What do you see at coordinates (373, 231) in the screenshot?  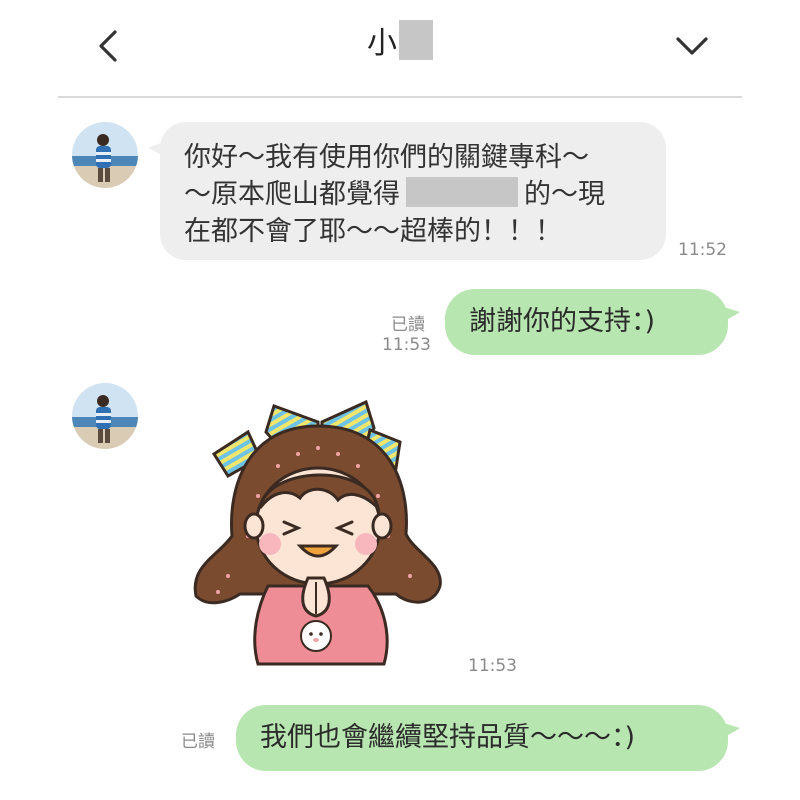 I see `message-line: 在都不會了耶～～超棒的！！！` at bounding box center [373, 231].